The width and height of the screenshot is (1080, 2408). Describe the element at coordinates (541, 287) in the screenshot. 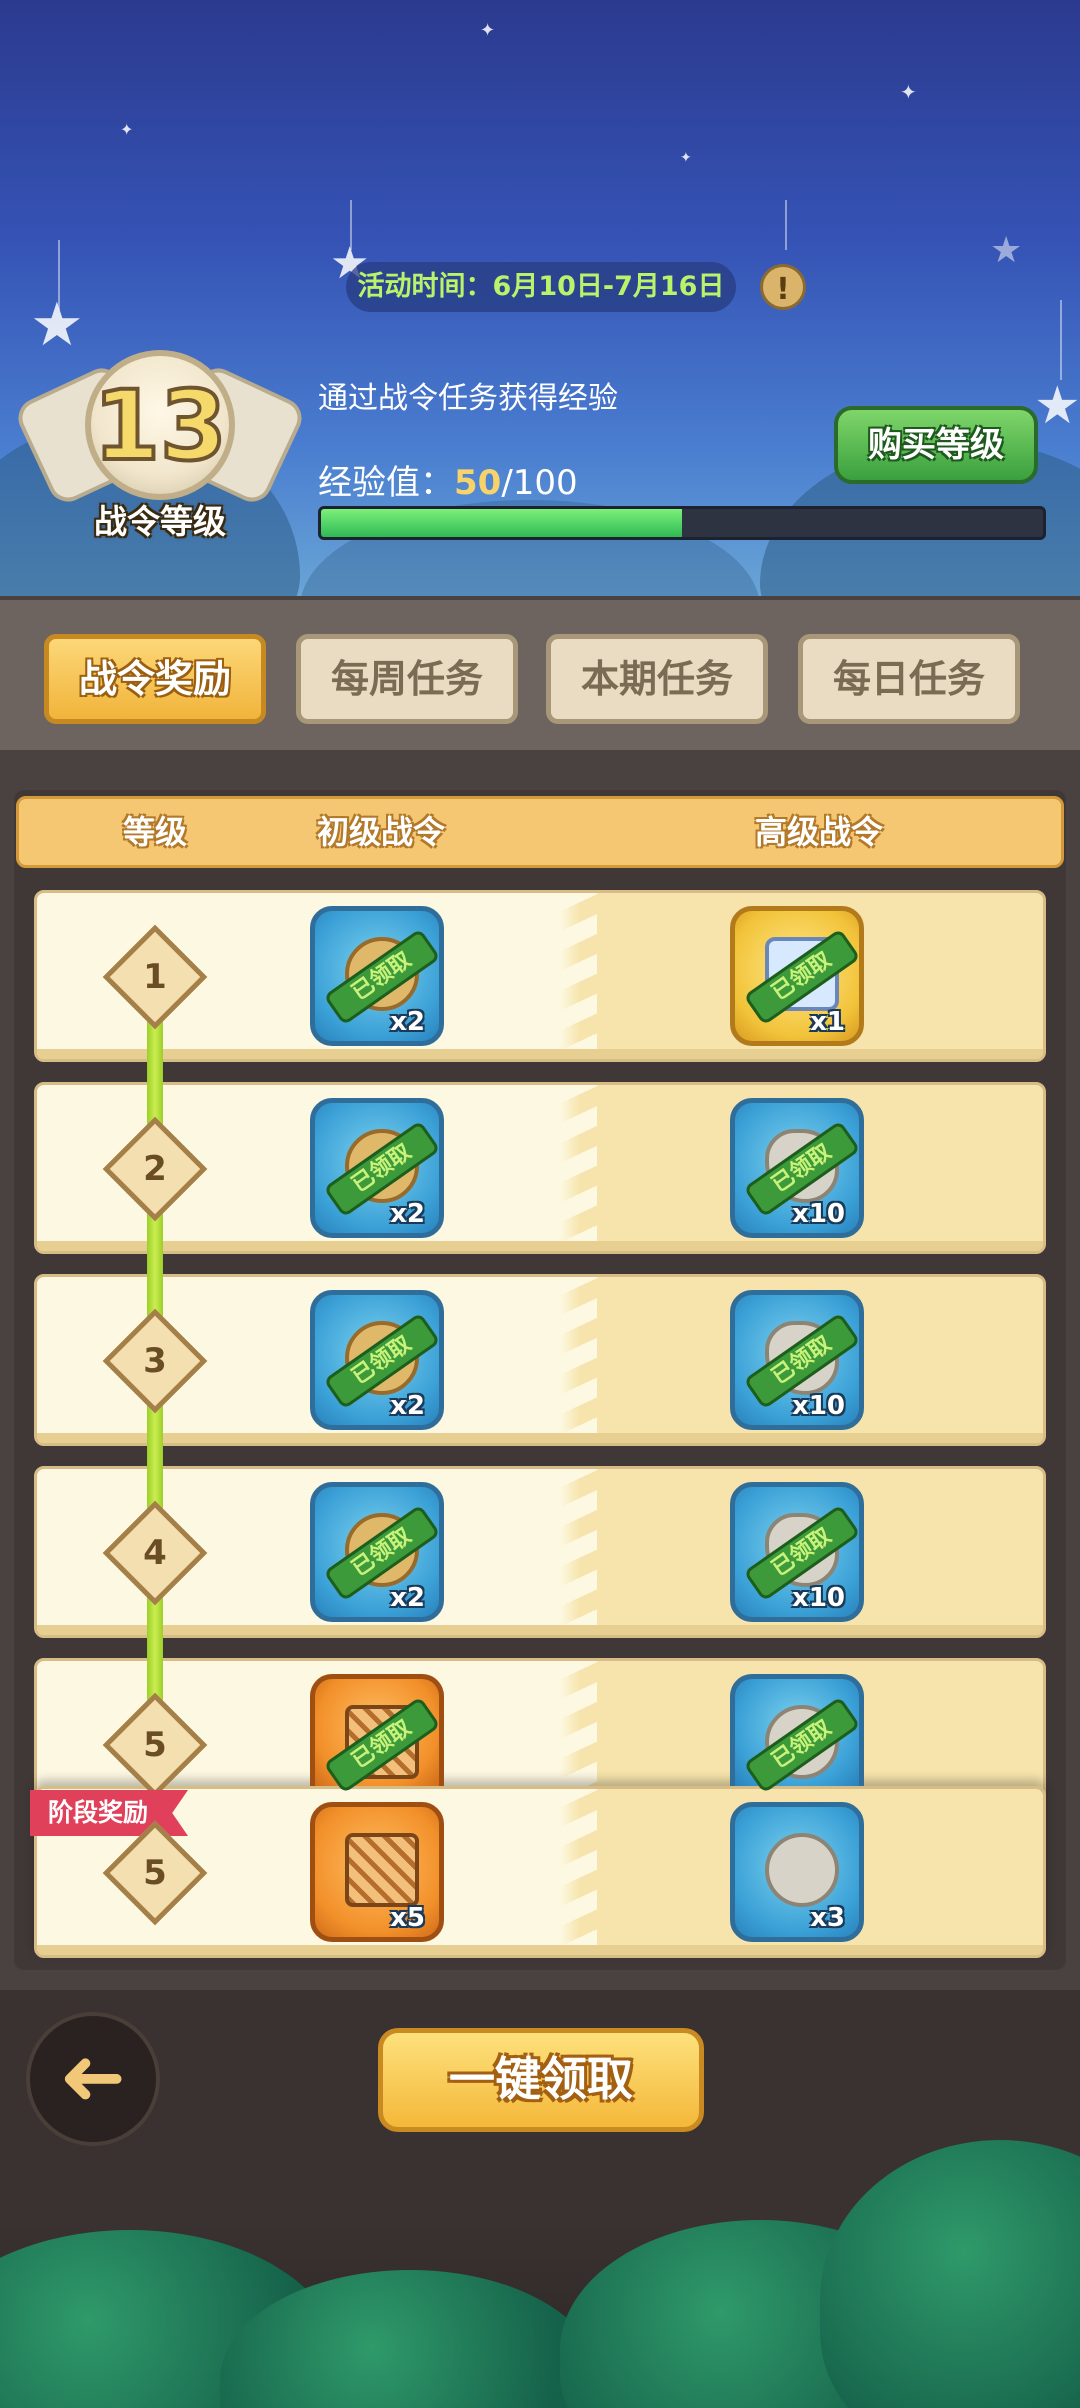

I see `event-time-label: 活动时间：6月10日-7月16日` at that location.